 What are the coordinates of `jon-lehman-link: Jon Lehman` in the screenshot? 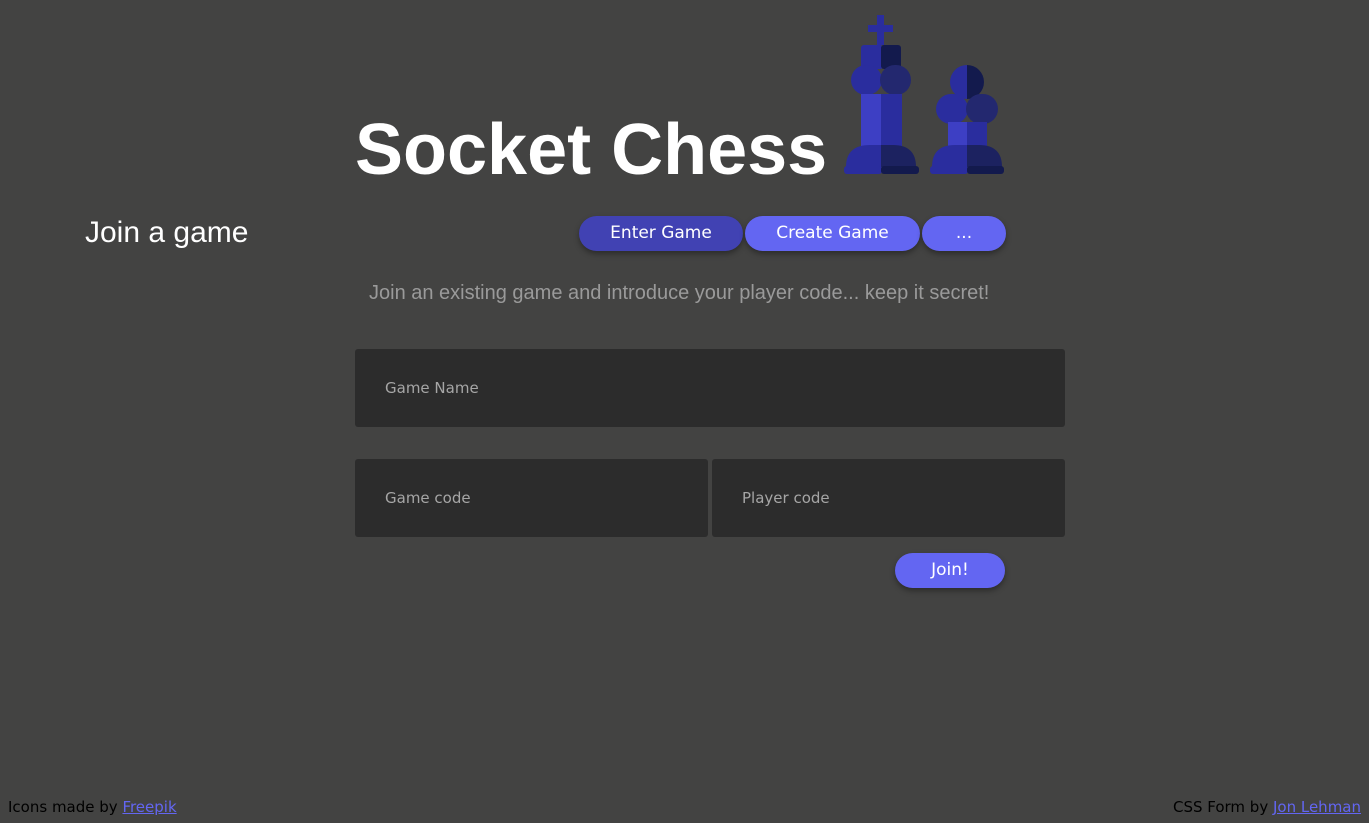 It's located at (1317, 807).